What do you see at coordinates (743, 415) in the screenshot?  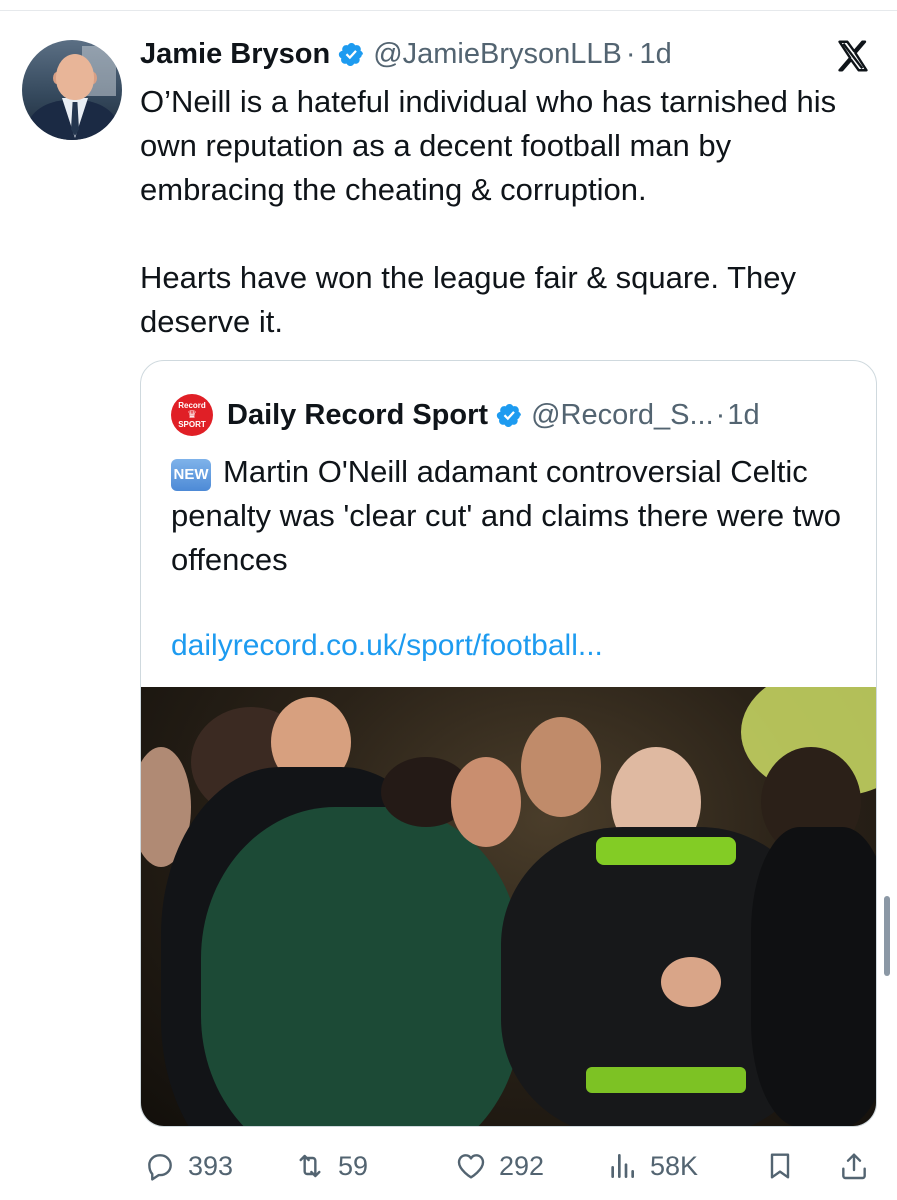 I see `quoted-tweet-time: 1d` at bounding box center [743, 415].